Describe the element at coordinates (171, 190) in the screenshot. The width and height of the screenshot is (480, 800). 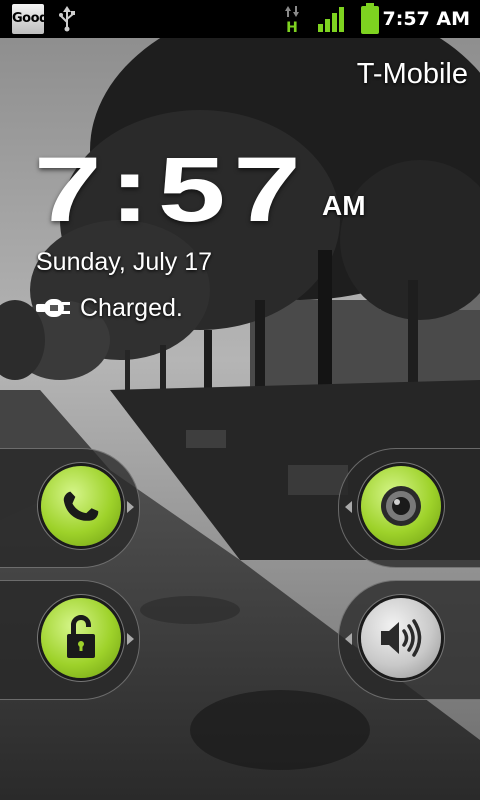
I see `lock-clock: 7:57` at that location.